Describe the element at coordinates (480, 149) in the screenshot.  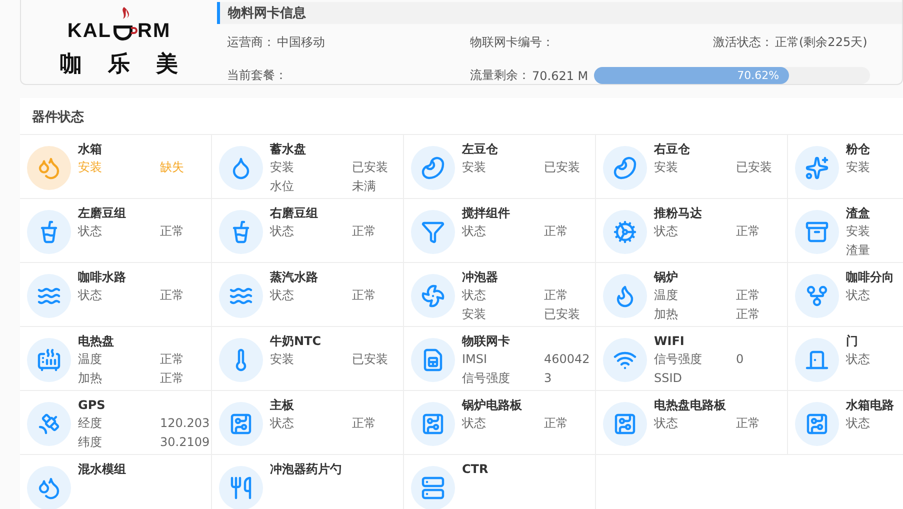
I see `device-name: 左豆仓` at that location.